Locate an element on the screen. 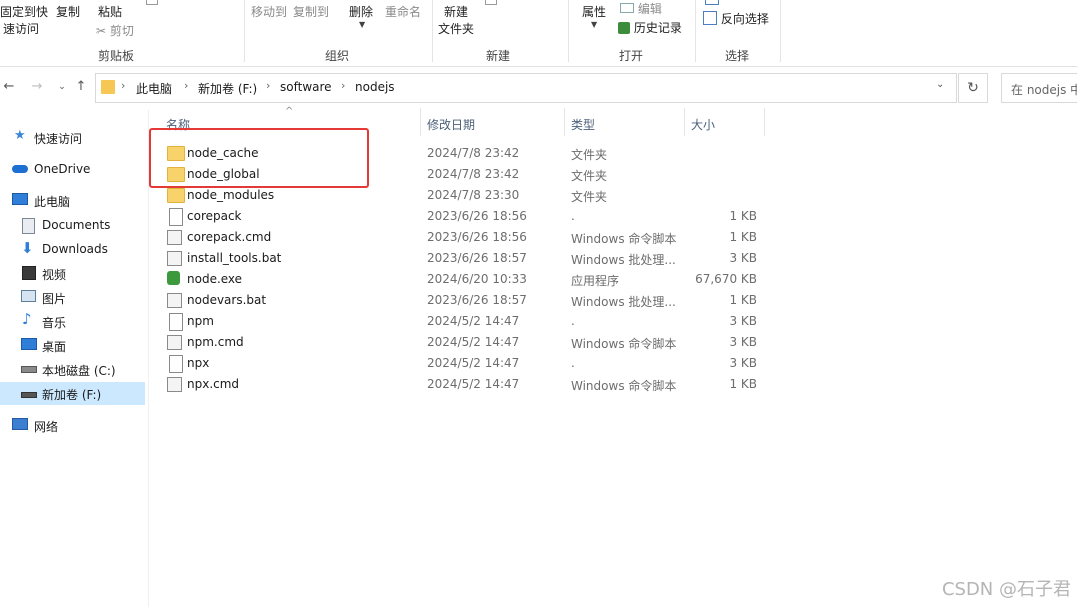 The image size is (1077, 607). file-name: corepack.cmd is located at coordinates (229, 237).